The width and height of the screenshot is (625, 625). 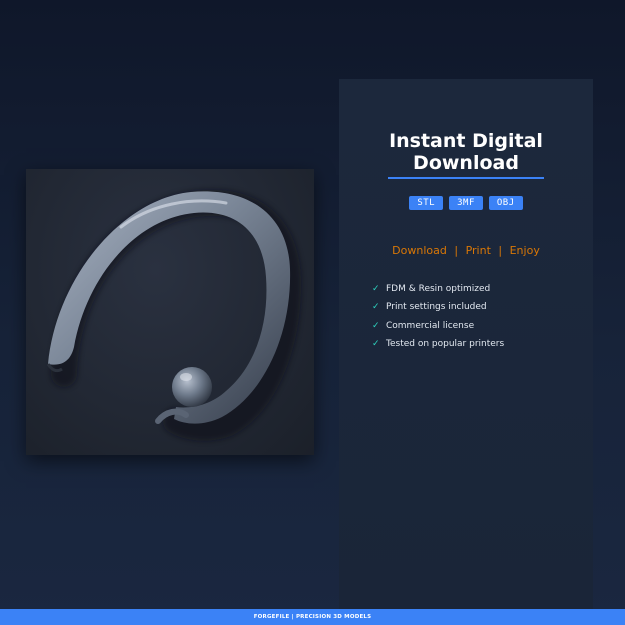 I want to click on list-item: ✓ FDM & Resin optimized, so click(x=438, y=289).